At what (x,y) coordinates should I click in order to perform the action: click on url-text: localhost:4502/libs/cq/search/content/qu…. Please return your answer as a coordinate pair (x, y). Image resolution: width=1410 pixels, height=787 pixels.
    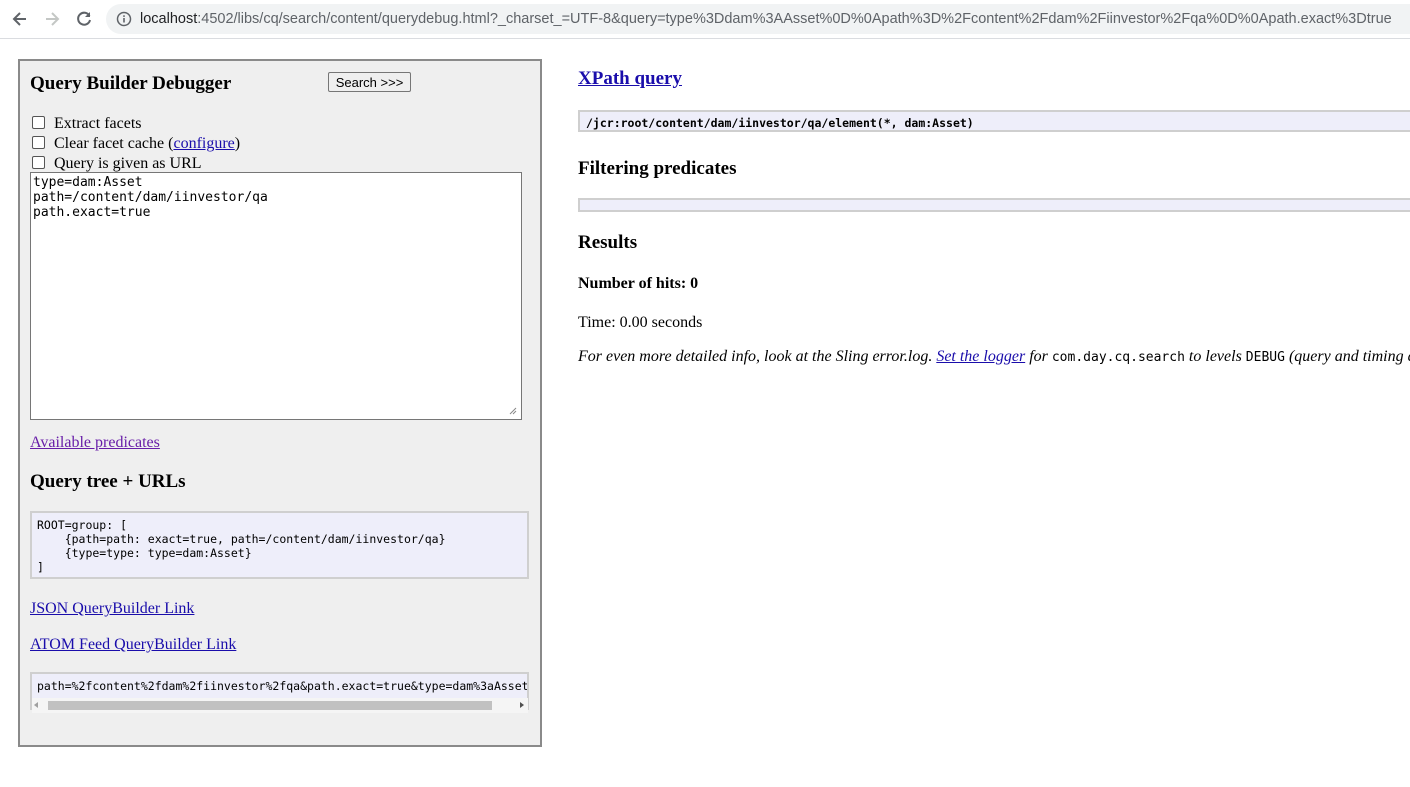
    Looking at the image, I should click on (766, 19).